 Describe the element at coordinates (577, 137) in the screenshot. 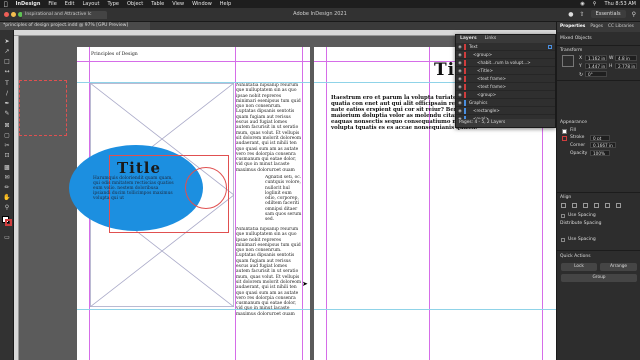

I see `stroke-label: Stroke` at that location.